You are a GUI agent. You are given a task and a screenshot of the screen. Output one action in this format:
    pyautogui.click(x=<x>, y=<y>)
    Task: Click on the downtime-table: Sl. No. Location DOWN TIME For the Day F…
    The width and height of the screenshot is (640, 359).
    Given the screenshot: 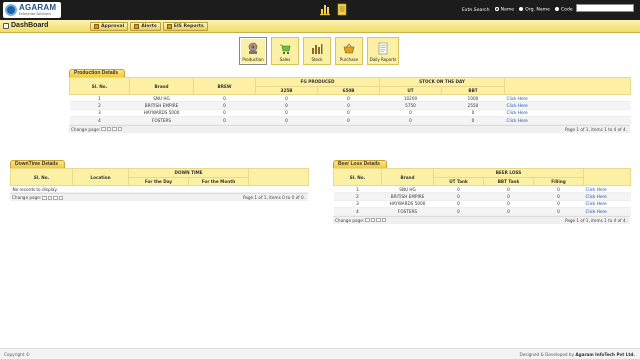 What is the action you would take?
    pyautogui.click(x=159, y=181)
    